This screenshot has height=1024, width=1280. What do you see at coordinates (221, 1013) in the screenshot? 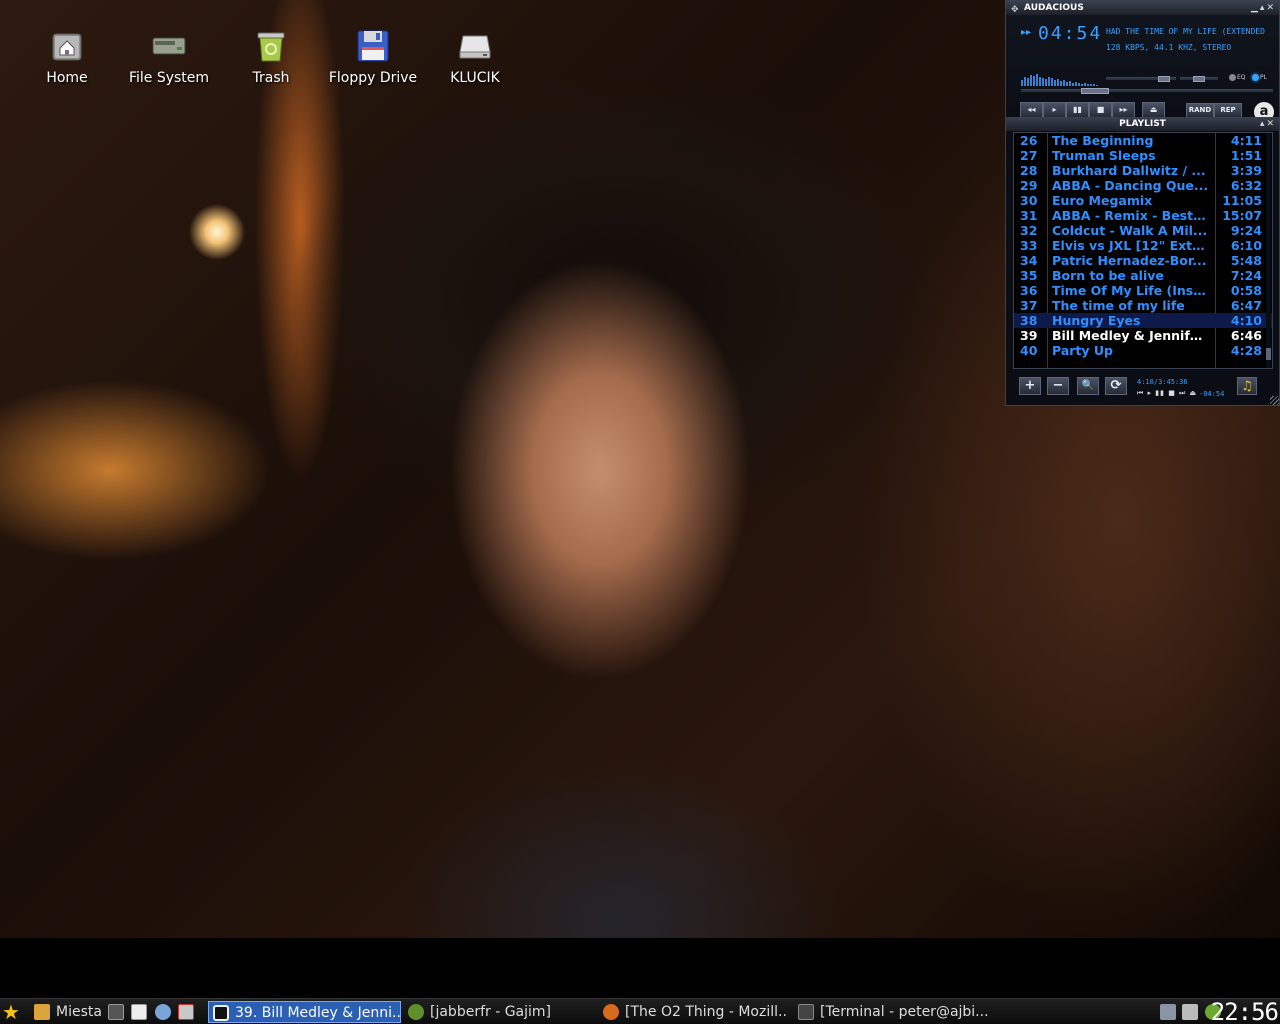
I see `audacious-icon` at bounding box center [221, 1013].